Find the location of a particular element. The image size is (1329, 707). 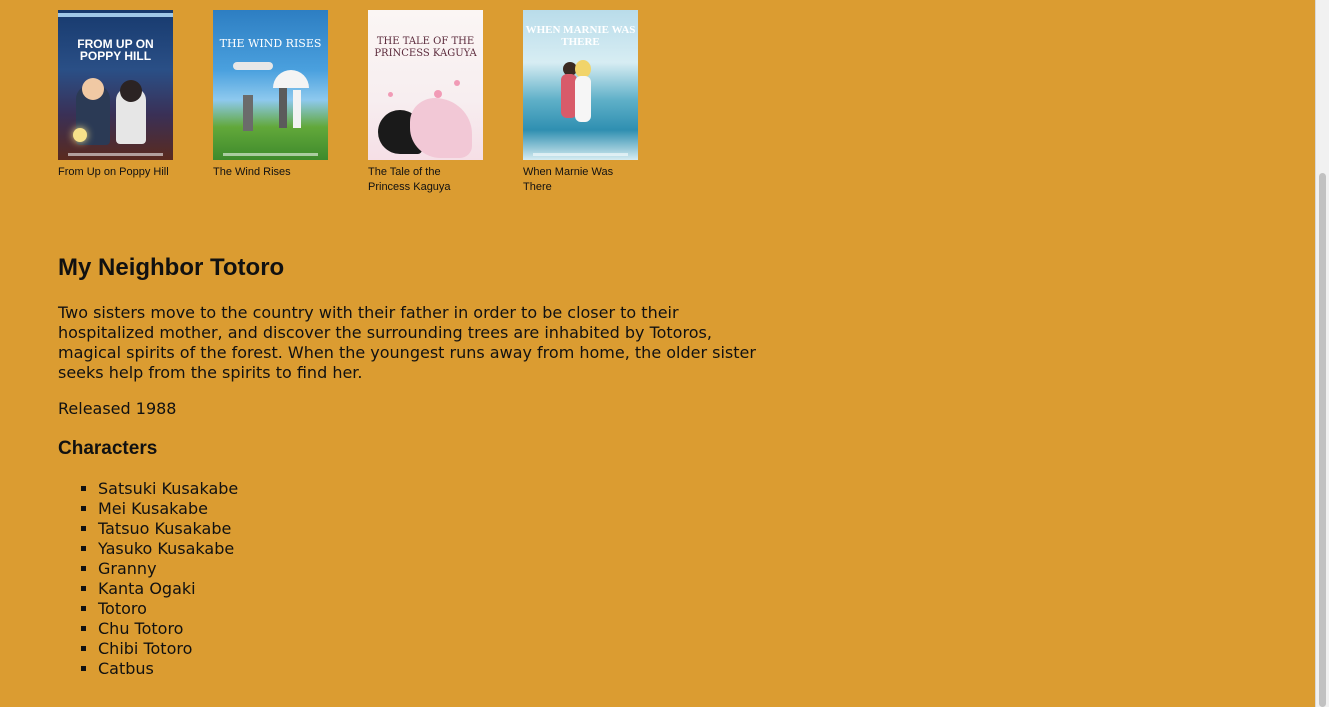

character-item: Mei Kusakabe is located at coordinates (168, 509).